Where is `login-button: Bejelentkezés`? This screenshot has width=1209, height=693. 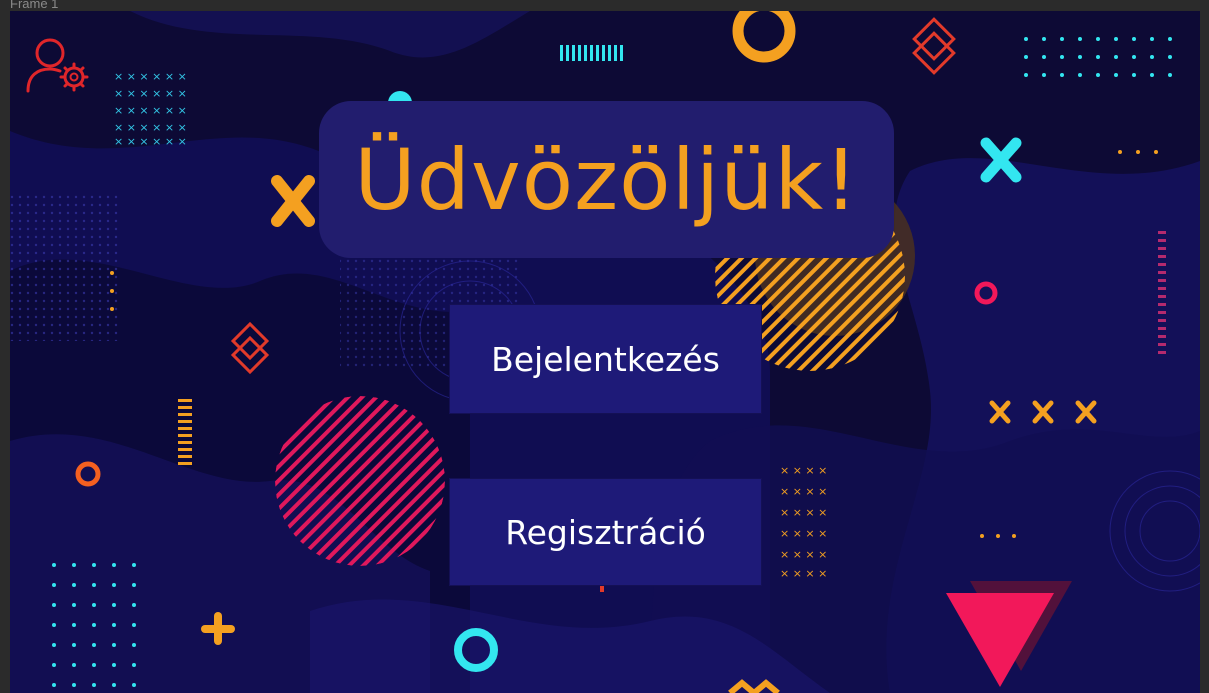 login-button: Bejelentkezés is located at coordinates (605, 359).